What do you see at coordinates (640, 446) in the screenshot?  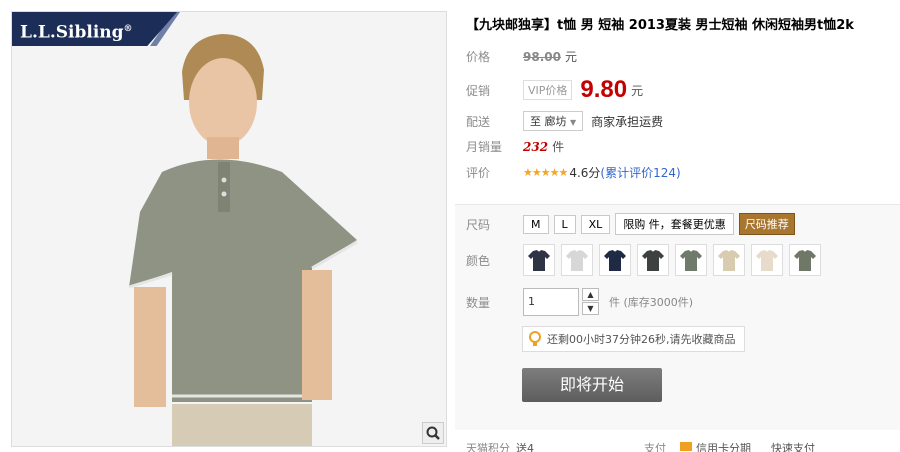 I see `footer-row: 天猫积分 送4 支付 信用卡分期 快速支付` at bounding box center [640, 446].